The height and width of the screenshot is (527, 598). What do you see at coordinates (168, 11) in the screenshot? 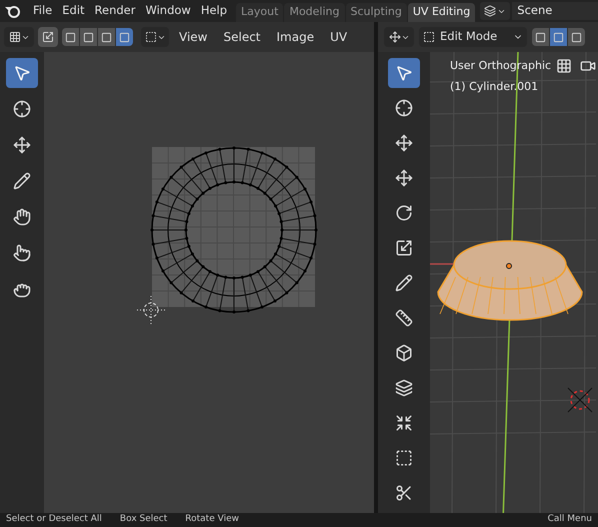
I see `menu-item: Window` at bounding box center [168, 11].